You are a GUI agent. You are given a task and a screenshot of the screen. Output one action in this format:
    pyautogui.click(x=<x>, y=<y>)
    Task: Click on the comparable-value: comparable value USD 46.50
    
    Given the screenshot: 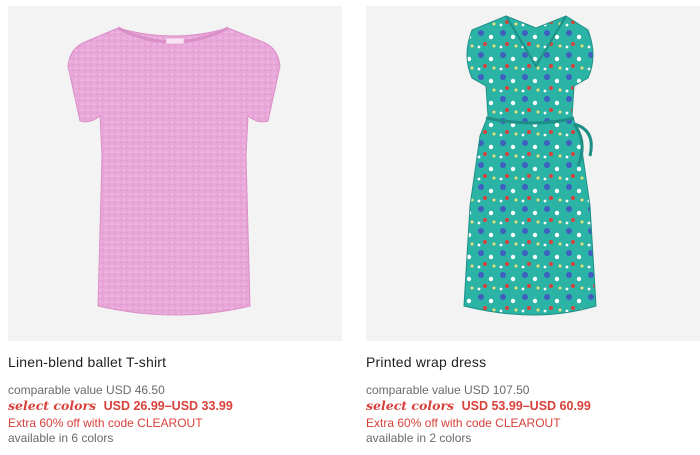 What is the action you would take?
    pyautogui.click(x=86, y=390)
    